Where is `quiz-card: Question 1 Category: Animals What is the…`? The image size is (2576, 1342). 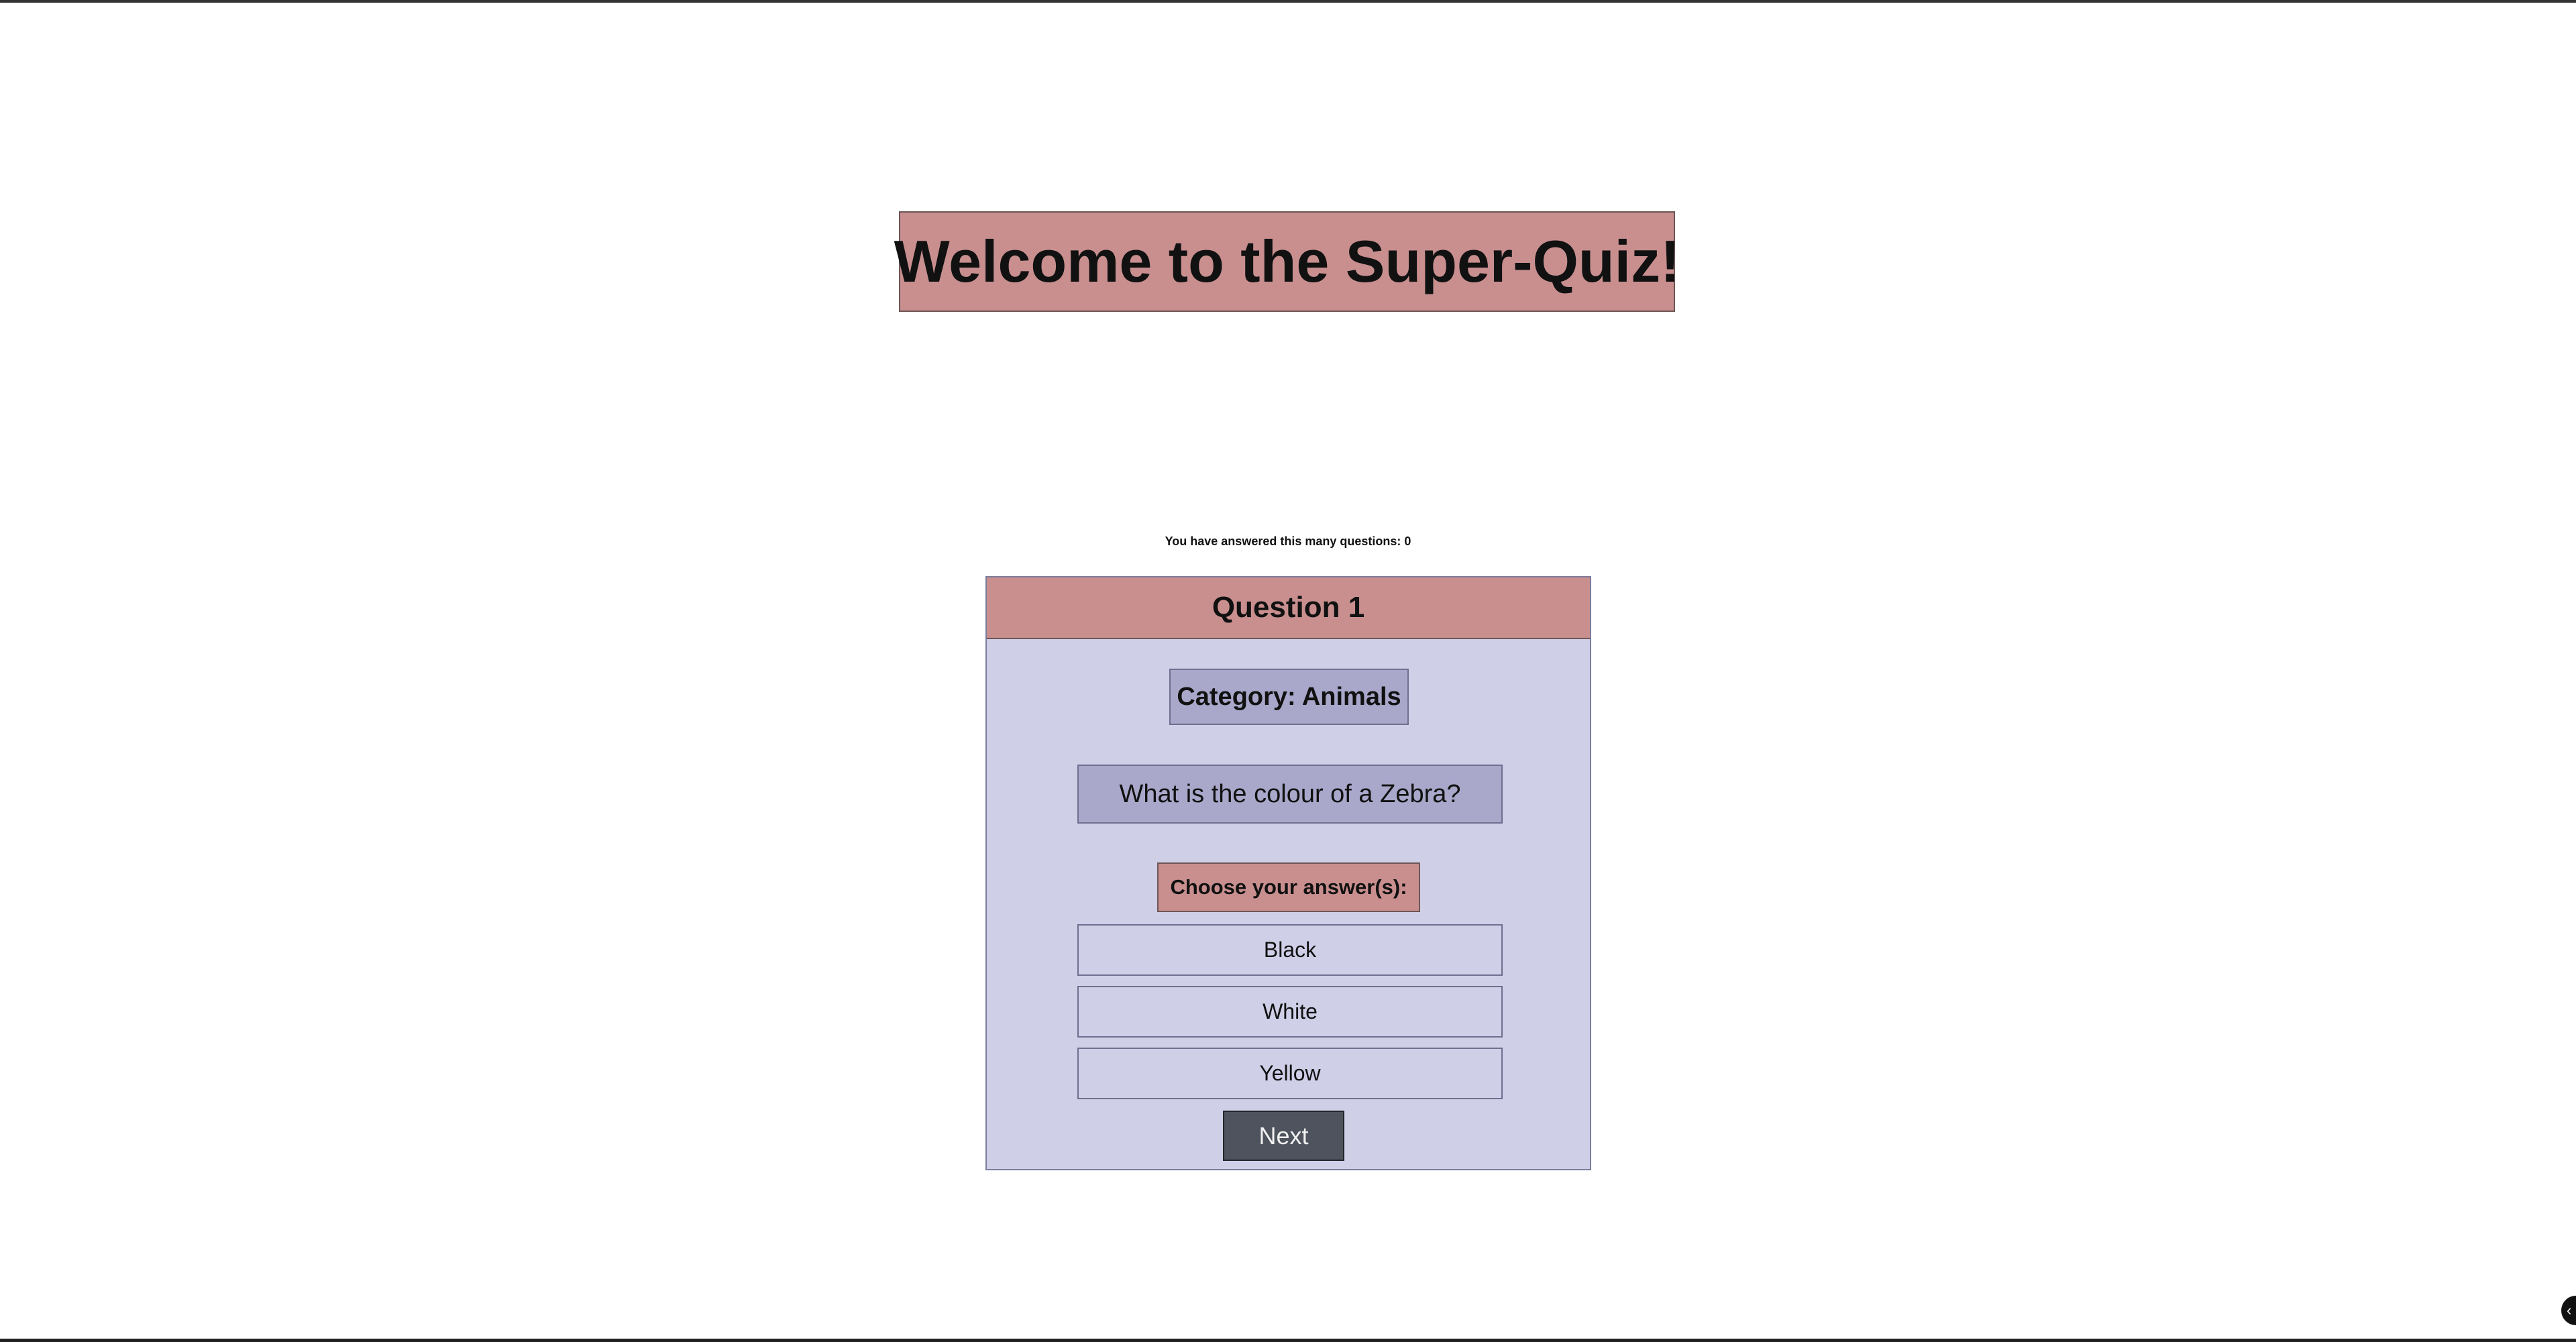 quiz-card: Question 1 Category: Animals What is the… is located at coordinates (1288, 873).